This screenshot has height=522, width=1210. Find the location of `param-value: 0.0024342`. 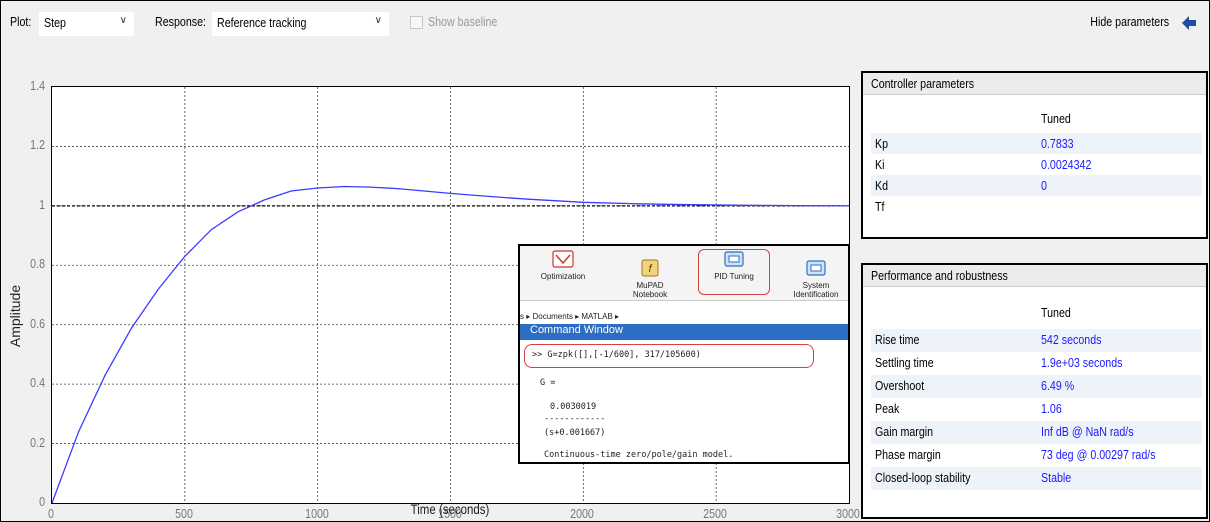

param-value: 0.0024342 is located at coordinates (1066, 164).